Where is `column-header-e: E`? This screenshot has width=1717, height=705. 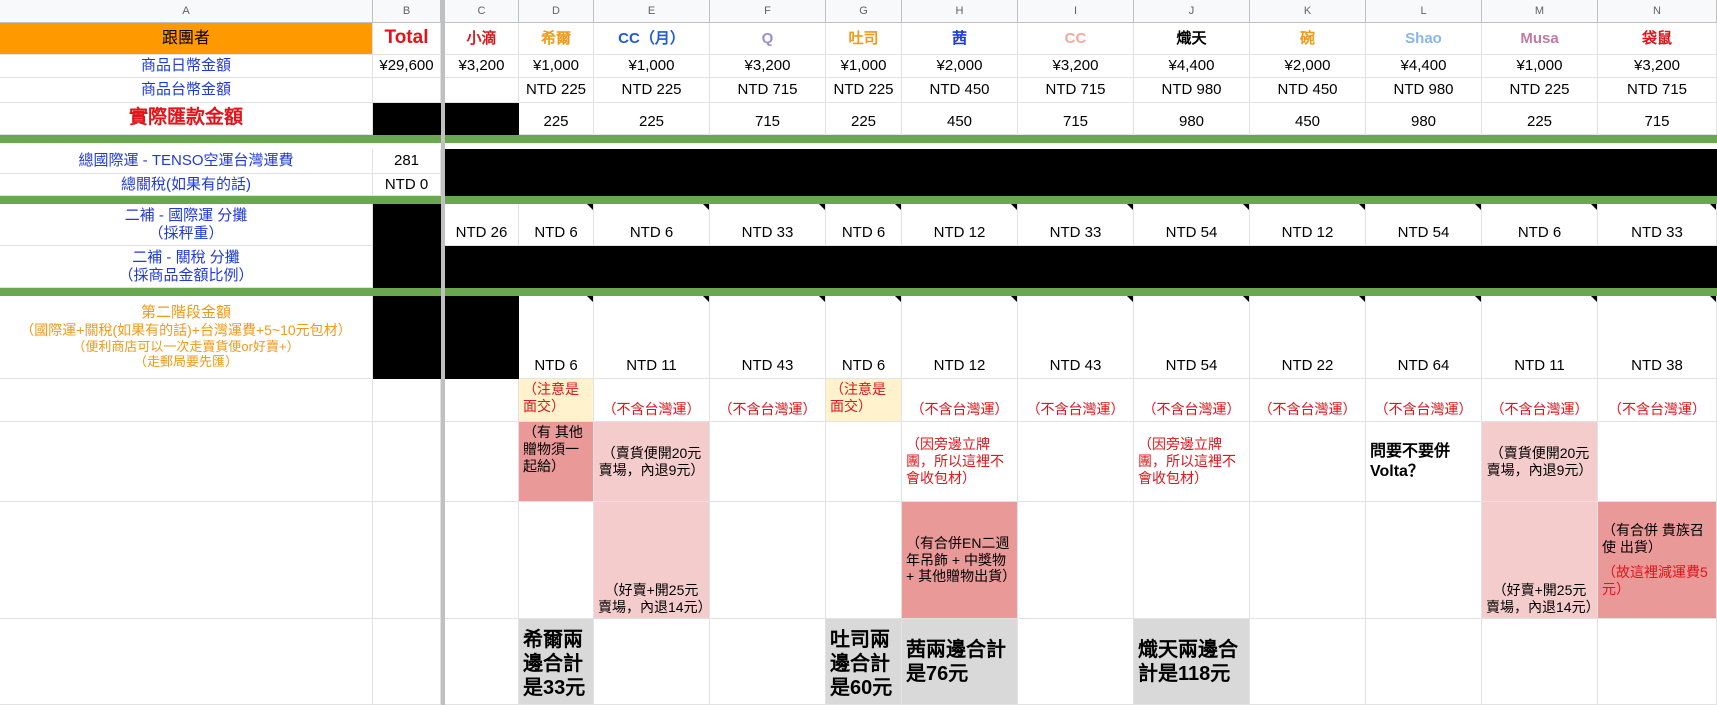 column-header-e: E is located at coordinates (652, 11).